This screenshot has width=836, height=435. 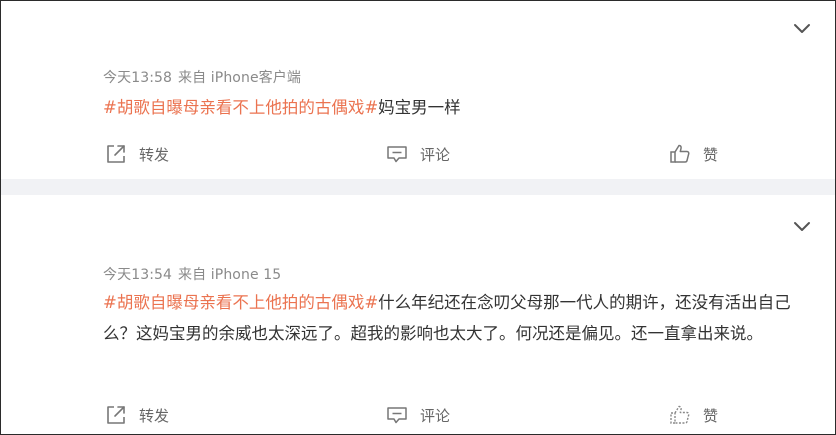 I want to click on post-meta: 今天13:58 来自 iPhone客户端, so click(x=205, y=77).